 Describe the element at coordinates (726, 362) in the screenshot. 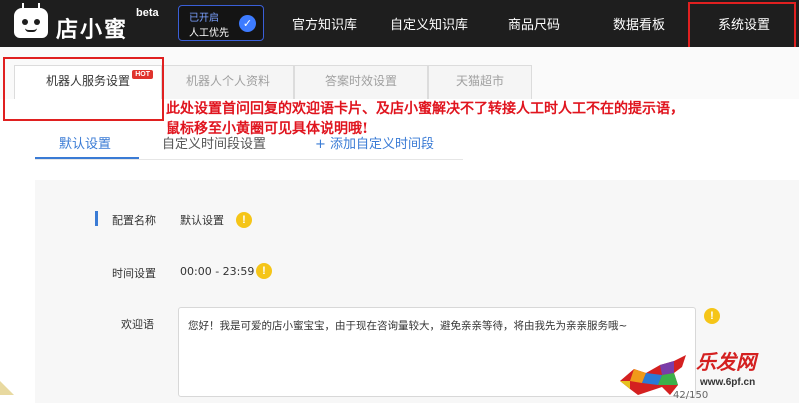

I see `watermark-title: 乐发网` at that location.